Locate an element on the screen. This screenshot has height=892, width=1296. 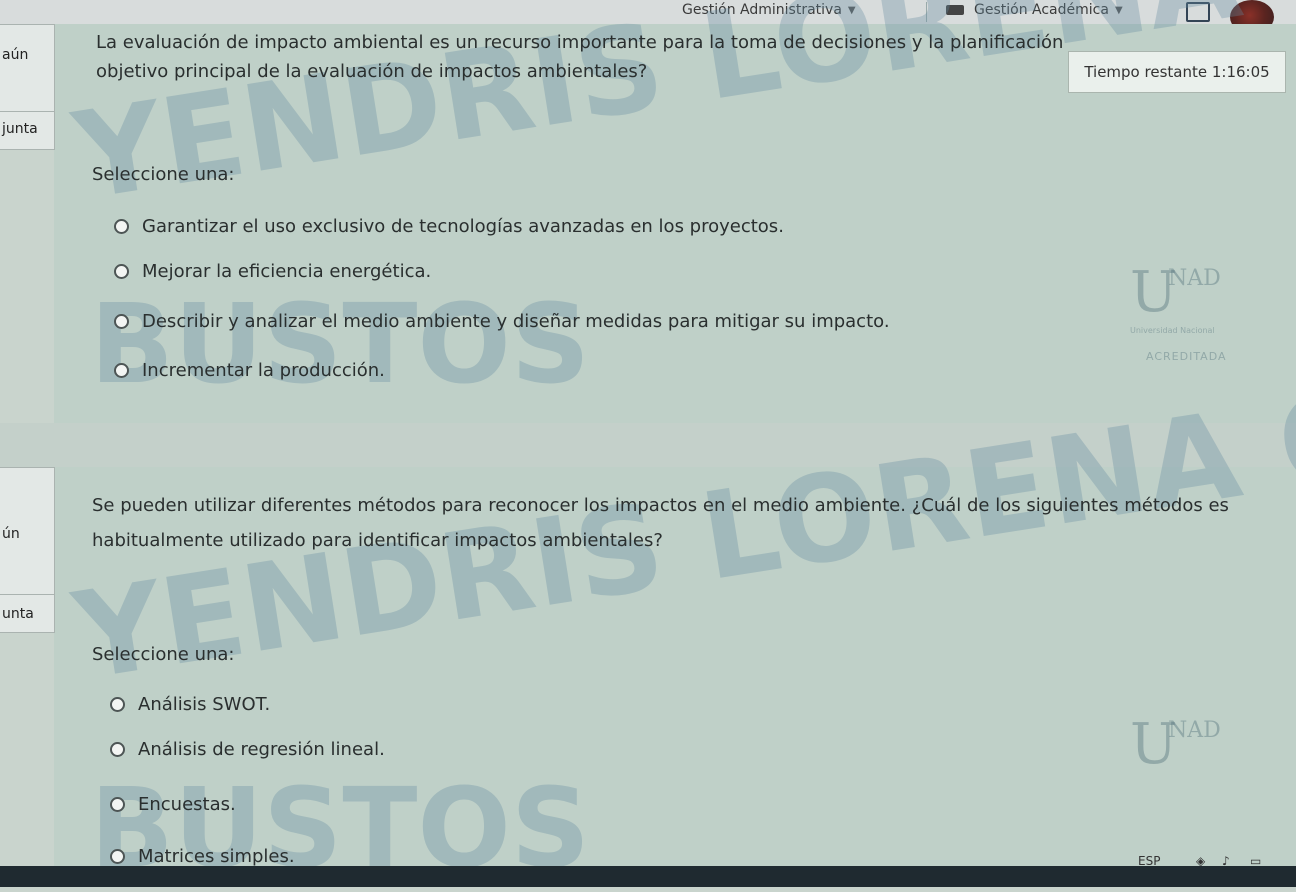
menu-gestion-academica: Gestión Académica ▼ is located at coordinates (1034, 10).